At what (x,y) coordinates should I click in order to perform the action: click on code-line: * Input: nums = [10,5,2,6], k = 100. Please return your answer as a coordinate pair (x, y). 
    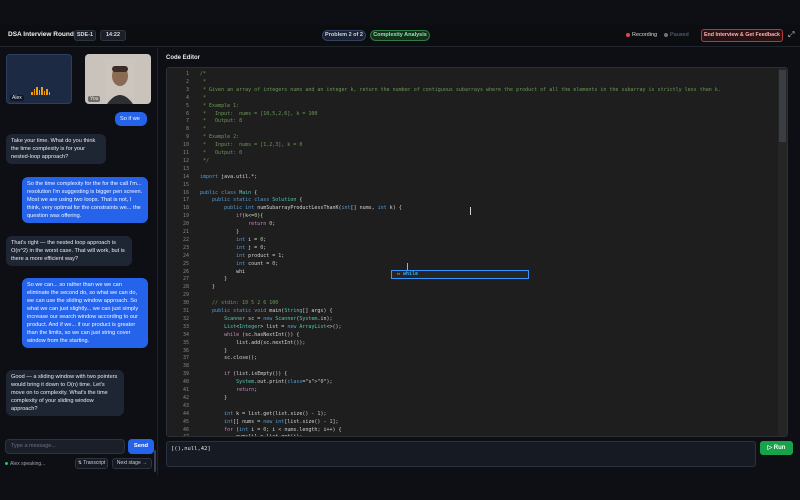
    Looking at the image, I should click on (258, 114).